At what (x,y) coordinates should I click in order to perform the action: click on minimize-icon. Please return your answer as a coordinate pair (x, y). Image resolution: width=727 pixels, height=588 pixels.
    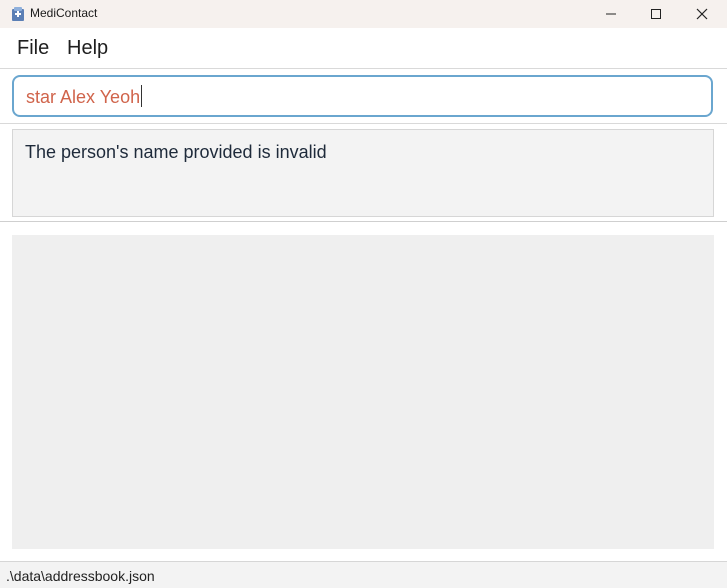
    Looking at the image, I should click on (611, 14).